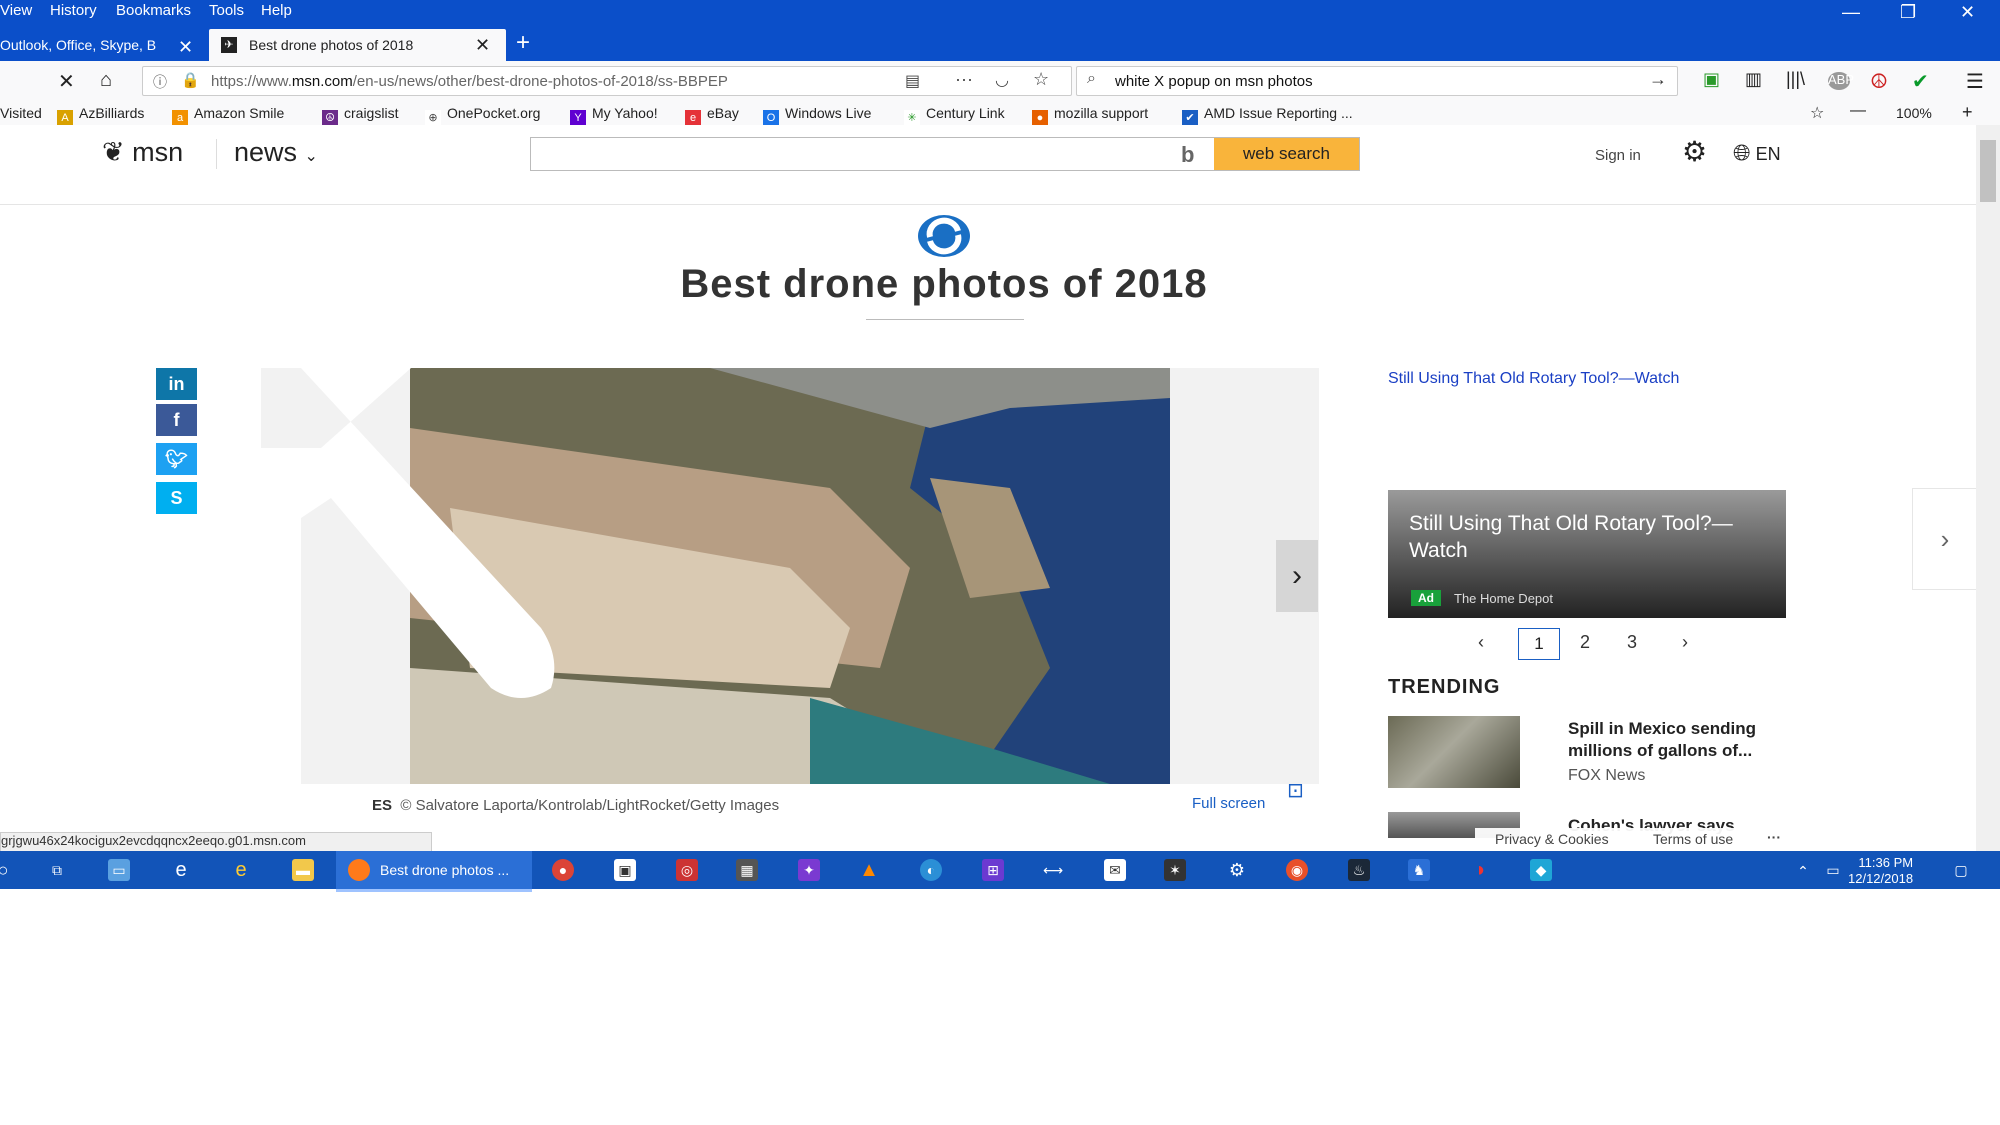 This screenshot has height=1125, width=2000. Describe the element at coordinates (809, 870) in the screenshot. I see `app-icon: ✦` at that location.